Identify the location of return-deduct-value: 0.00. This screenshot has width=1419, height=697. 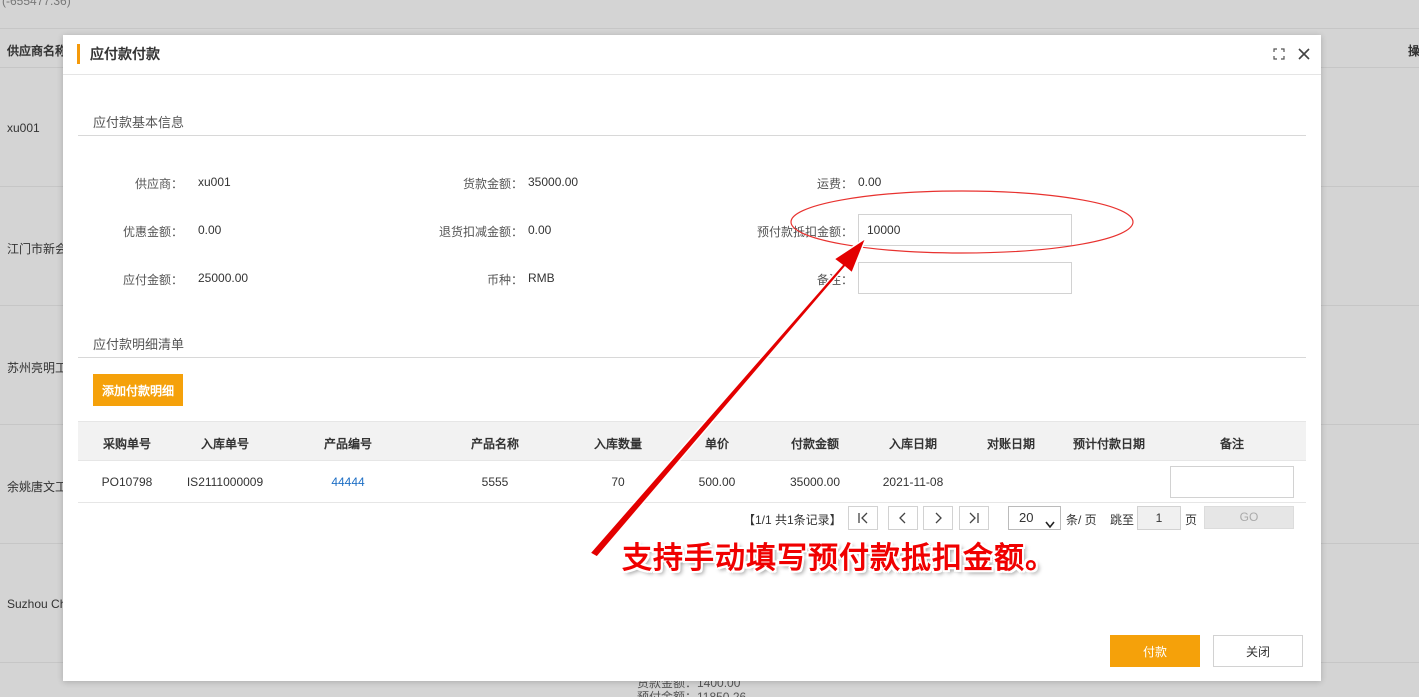
(540, 230).